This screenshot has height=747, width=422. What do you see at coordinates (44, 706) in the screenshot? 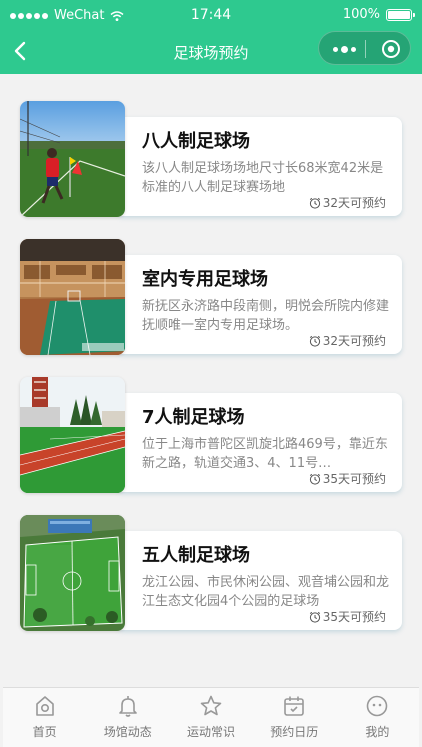
I see `home-icon` at bounding box center [44, 706].